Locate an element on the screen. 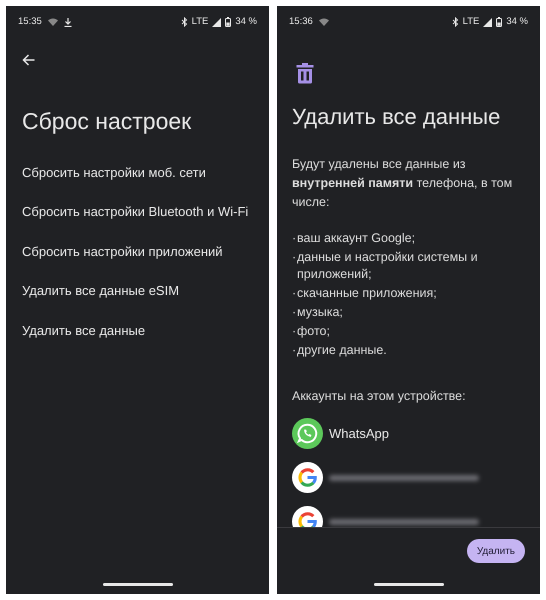  list-item: музыка; is located at coordinates (320, 312).